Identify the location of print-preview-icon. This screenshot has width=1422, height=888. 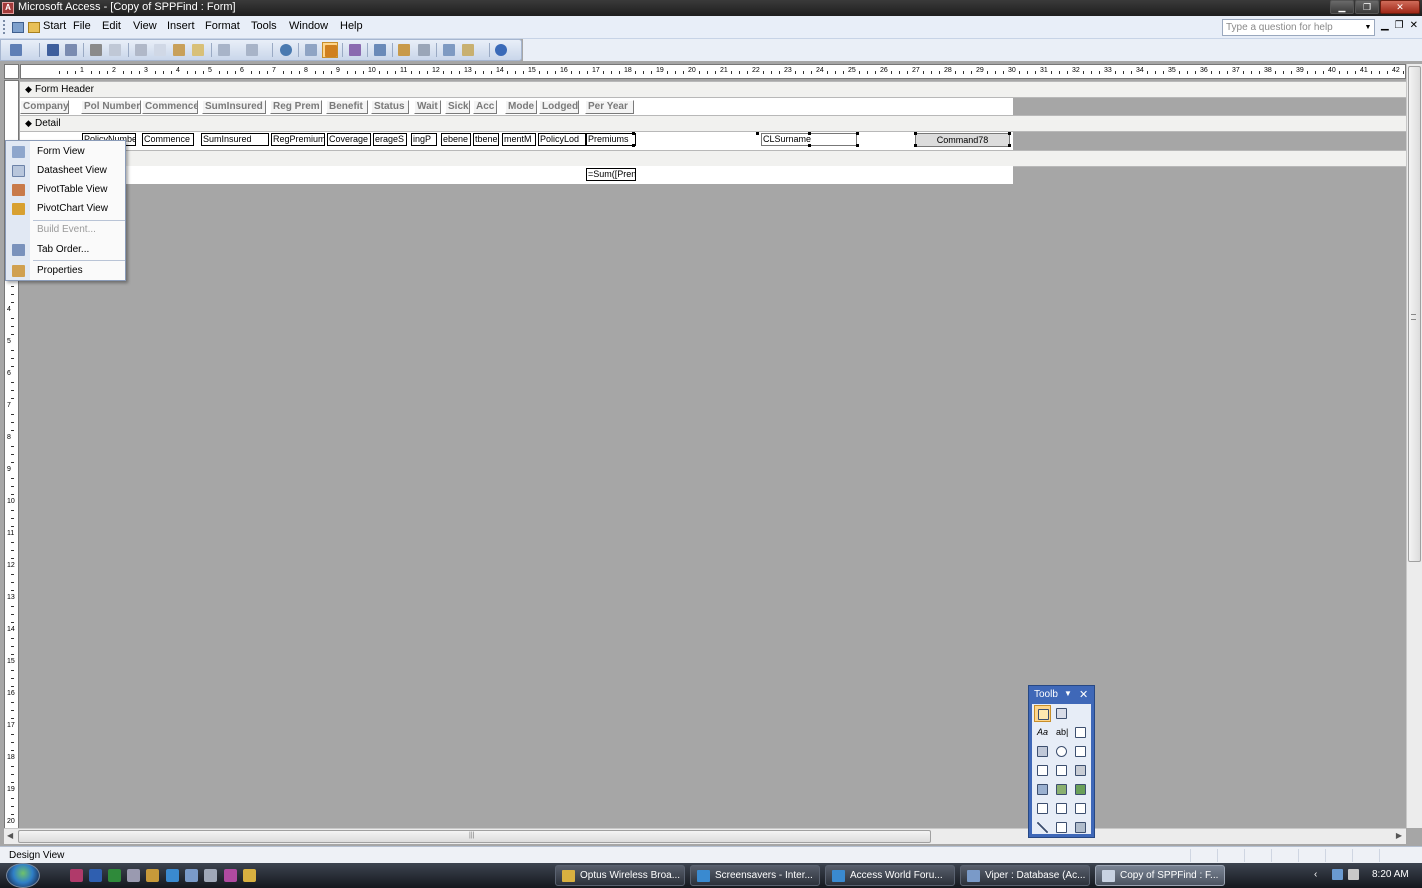
(115, 50).